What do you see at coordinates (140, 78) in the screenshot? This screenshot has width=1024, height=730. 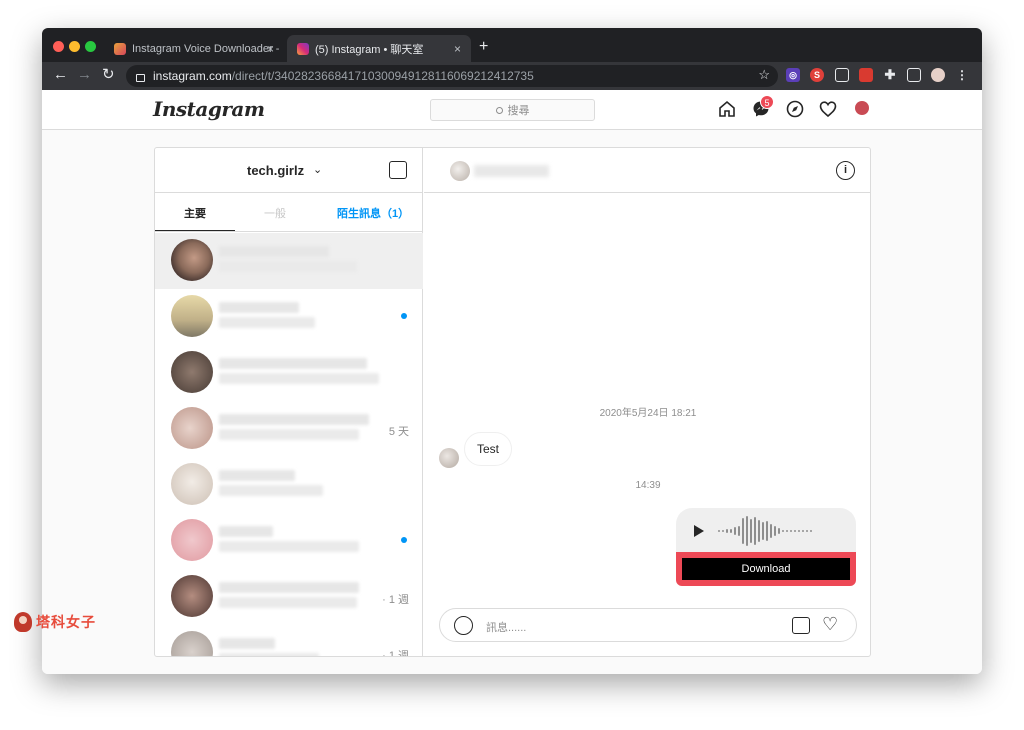 I see `lock-icon` at bounding box center [140, 78].